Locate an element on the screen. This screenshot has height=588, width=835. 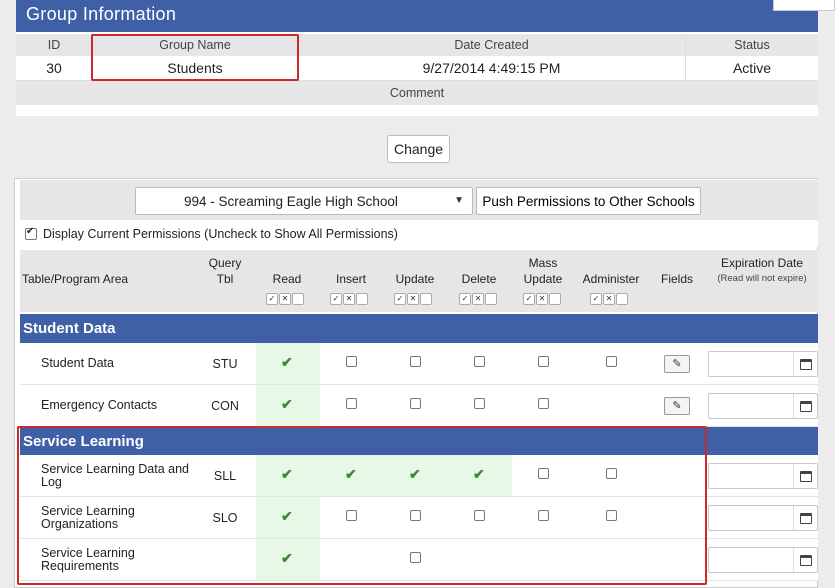
col-mass-line1: Mass is located at coordinates (543, 263).